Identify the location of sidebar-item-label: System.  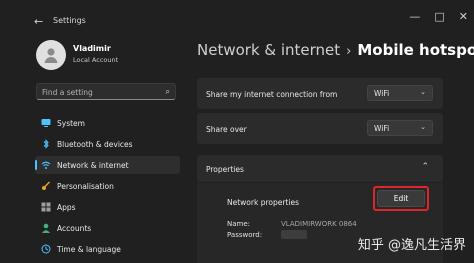
(71, 123).